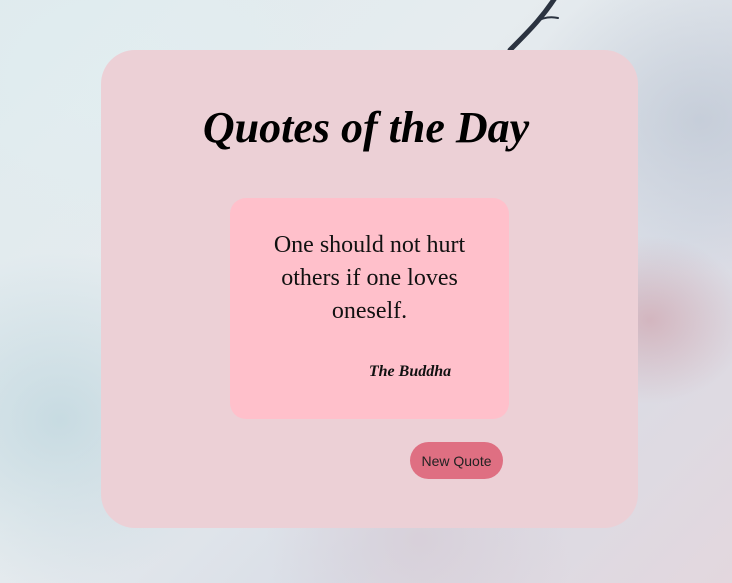 The image size is (732, 583). I want to click on new-quote-button: New Quote, so click(456, 460).